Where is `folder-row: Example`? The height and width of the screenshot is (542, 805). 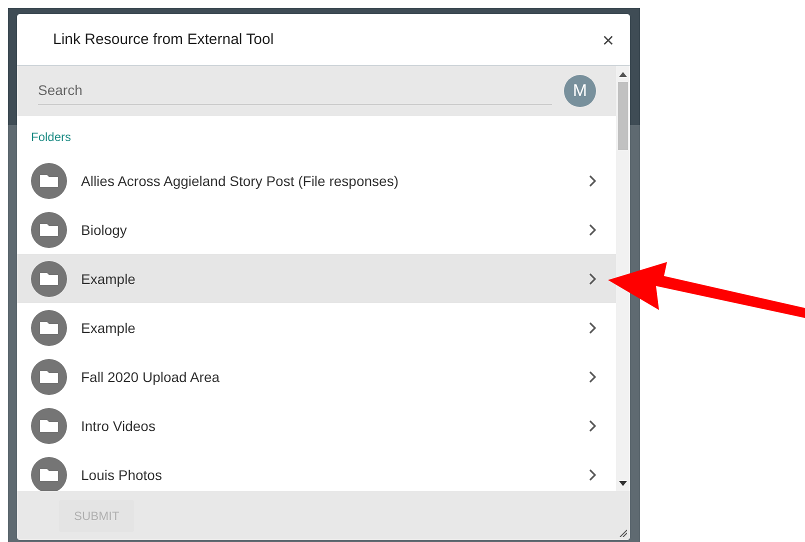
folder-row: Example is located at coordinates (316, 278).